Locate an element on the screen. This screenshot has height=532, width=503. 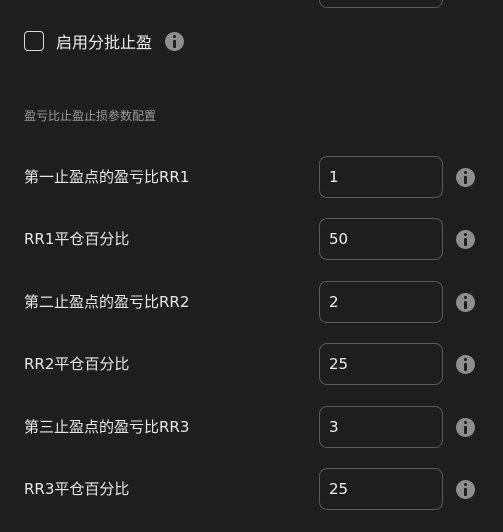
field-label-rr3-close: RR3平仓百分比 is located at coordinates (77, 489).